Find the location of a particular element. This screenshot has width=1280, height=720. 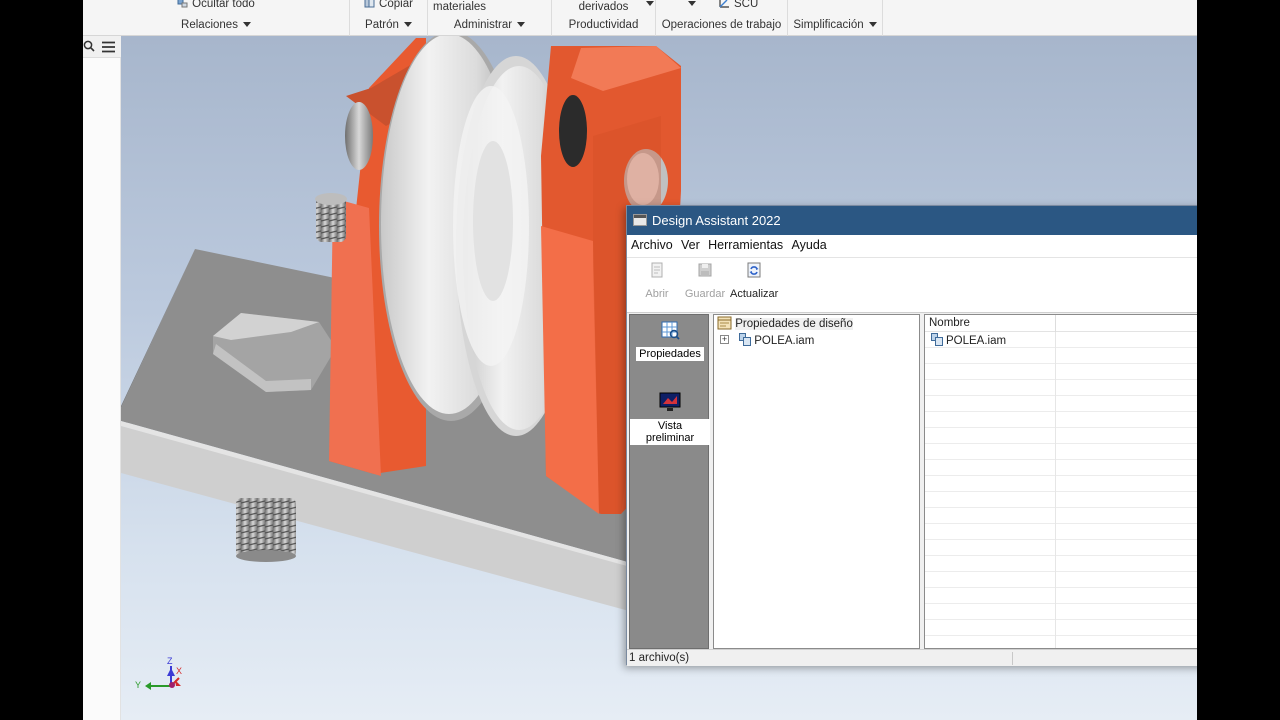

left-black-bar is located at coordinates (41, 360).